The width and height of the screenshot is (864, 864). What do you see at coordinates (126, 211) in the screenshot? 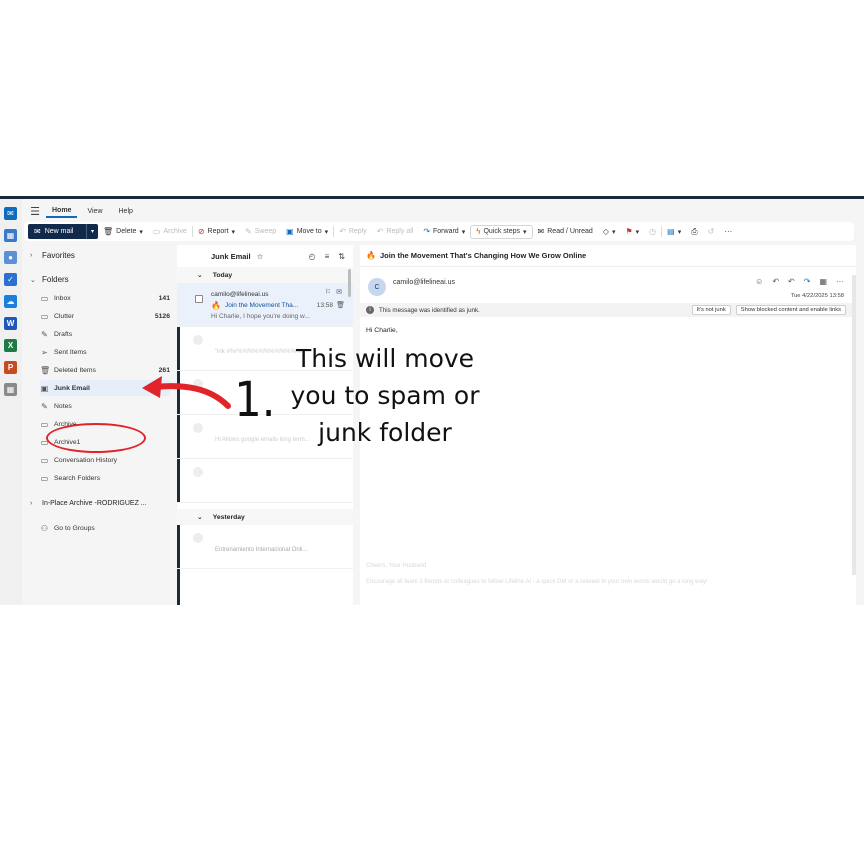
I see `tab-help: Help` at bounding box center [126, 211].